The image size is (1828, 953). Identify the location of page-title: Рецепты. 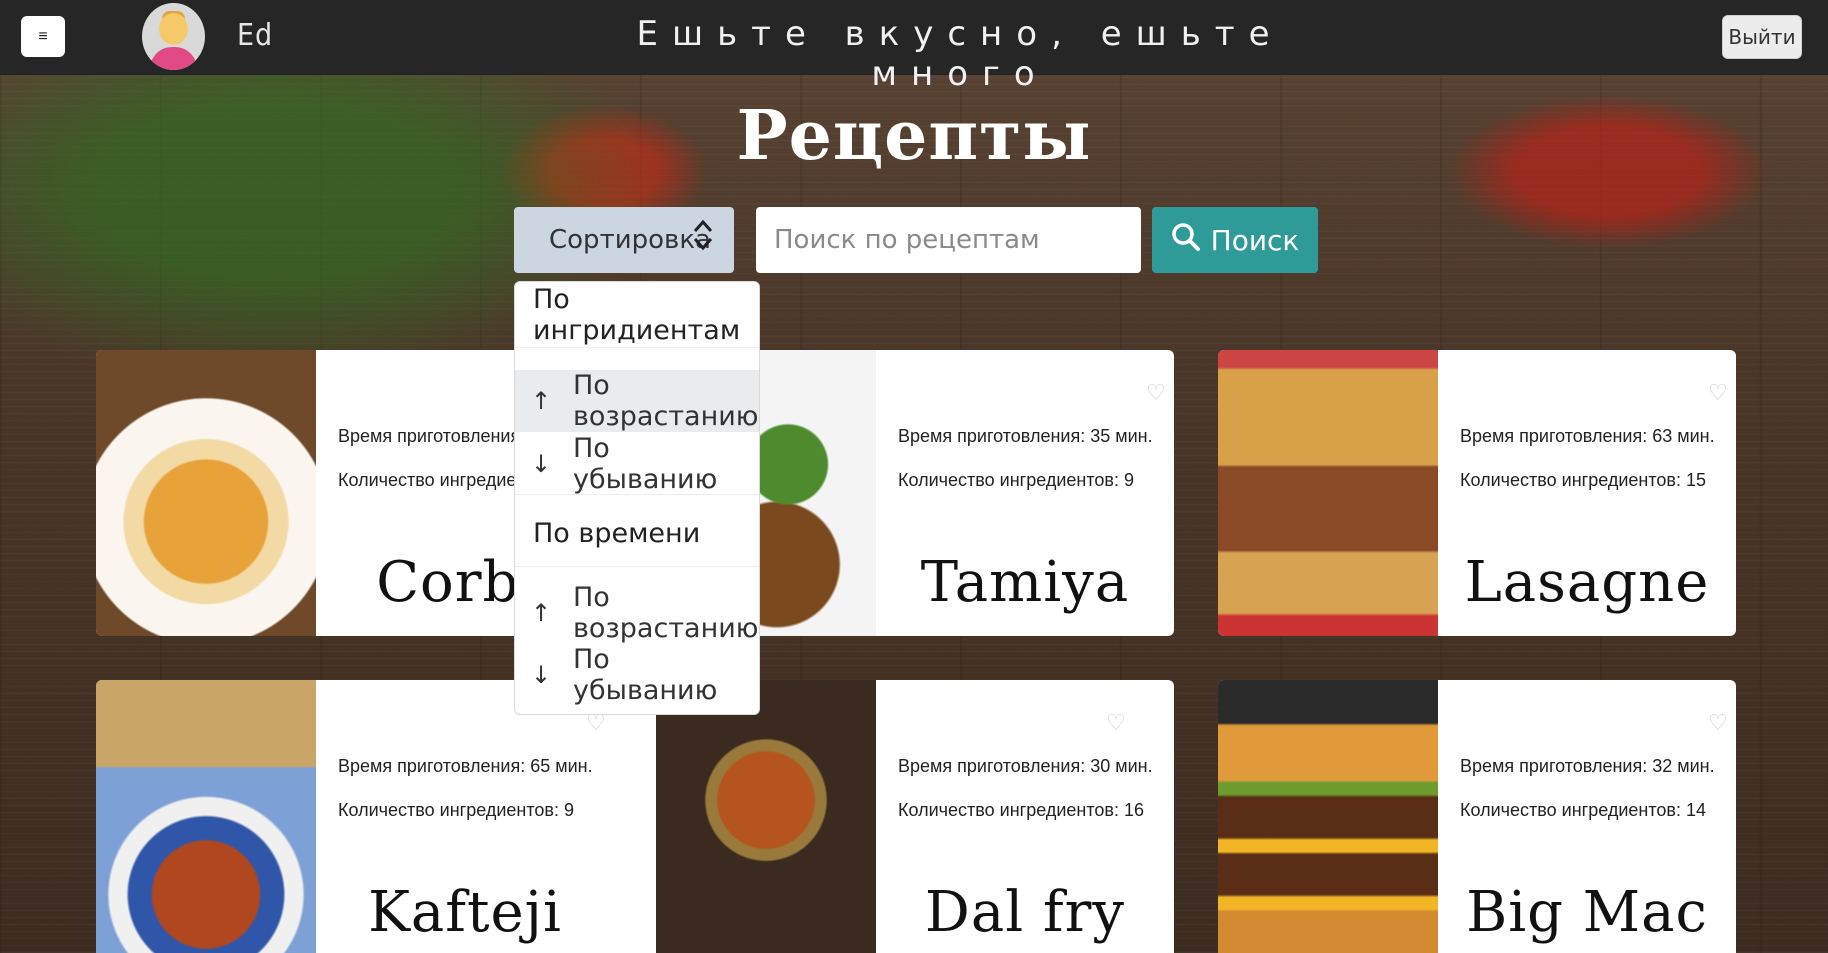
(914, 136).